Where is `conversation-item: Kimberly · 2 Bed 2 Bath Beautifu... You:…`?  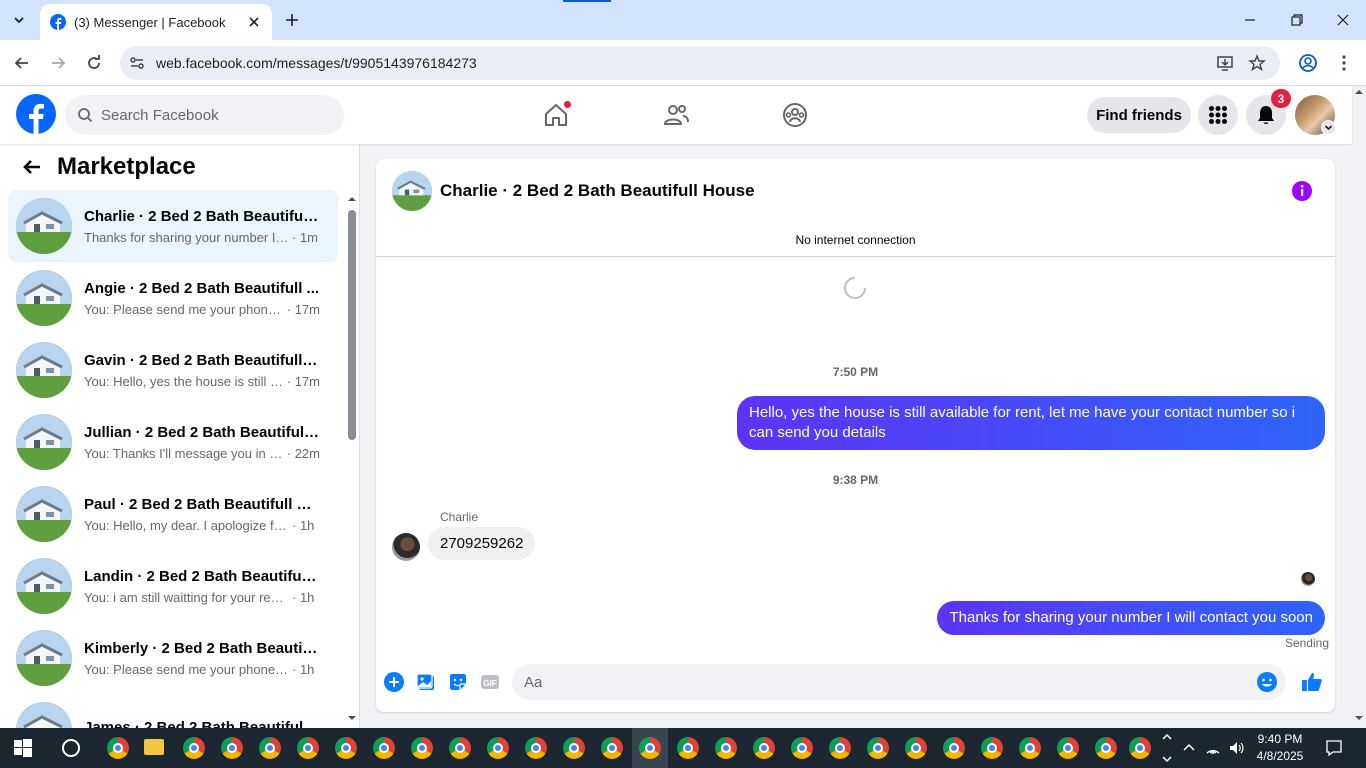 conversation-item: Kimberly · 2 Bed 2 Bath Beautifu... You:… is located at coordinates (173, 658).